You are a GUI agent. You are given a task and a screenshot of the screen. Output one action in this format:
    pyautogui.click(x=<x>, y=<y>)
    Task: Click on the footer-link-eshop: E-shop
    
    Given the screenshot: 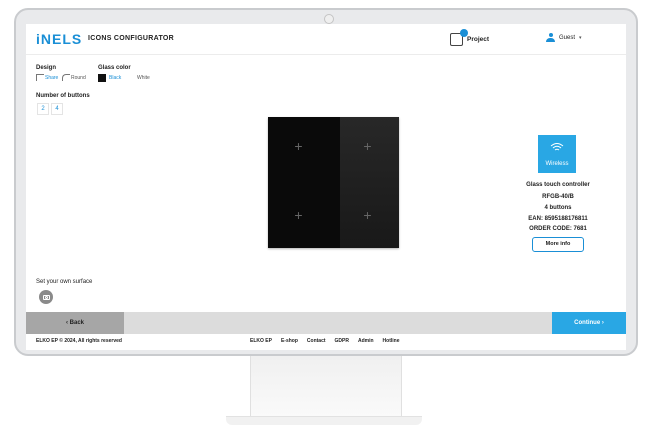 What is the action you would take?
    pyautogui.click(x=289, y=341)
    